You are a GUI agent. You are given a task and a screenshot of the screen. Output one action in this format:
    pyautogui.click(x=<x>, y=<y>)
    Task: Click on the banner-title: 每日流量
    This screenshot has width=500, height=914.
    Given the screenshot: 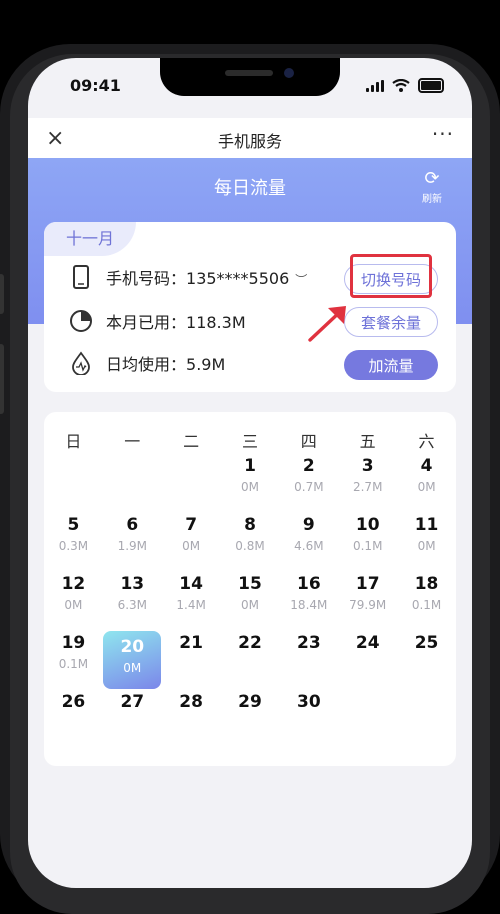 What is the action you would take?
    pyautogui.click(x=250, y=188)
    